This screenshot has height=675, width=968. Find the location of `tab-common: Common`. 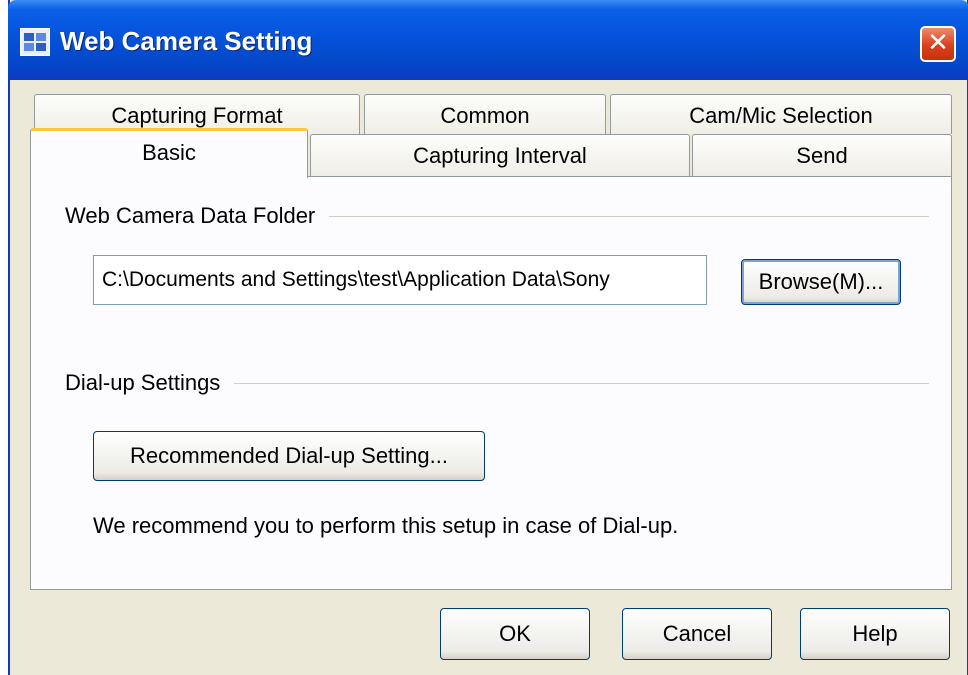

tab-common: Common is located at coordinates (485, 114).